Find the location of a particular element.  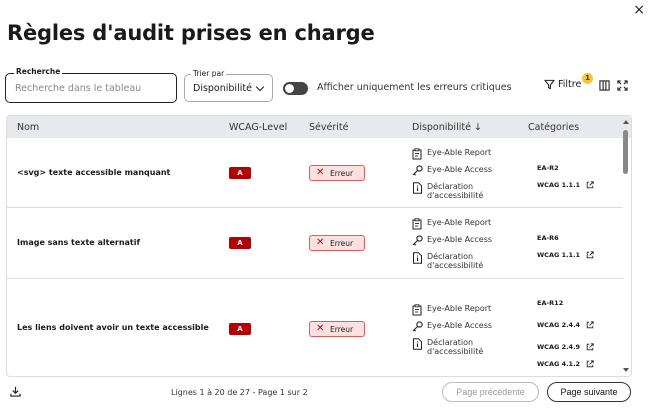

page-title: Règles d'audit prises en charge is located at coordinates (191, 33).